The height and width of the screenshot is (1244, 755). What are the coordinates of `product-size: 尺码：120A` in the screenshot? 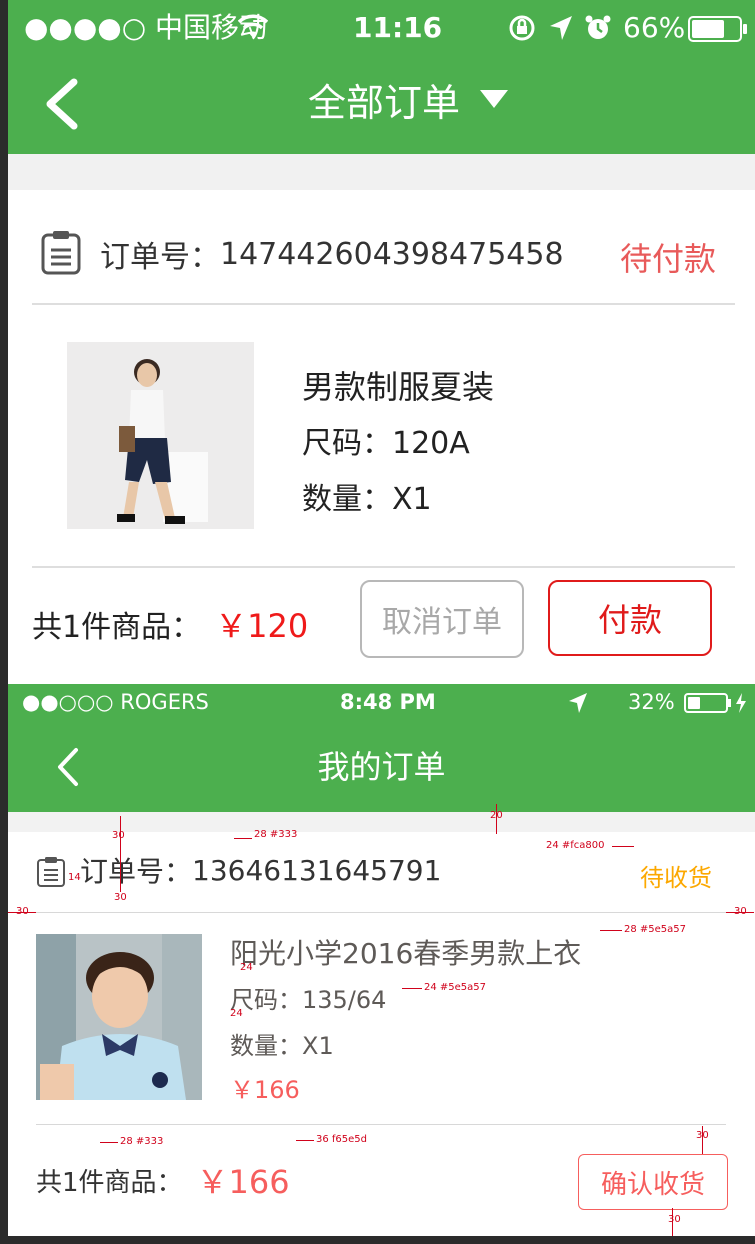 It's located at (386, 443).